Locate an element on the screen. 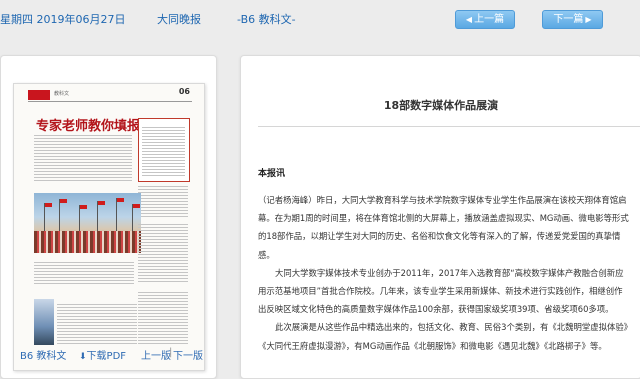 This screenshot has width=640, height=379. sidebar-article is located at coordinates (164, 150).